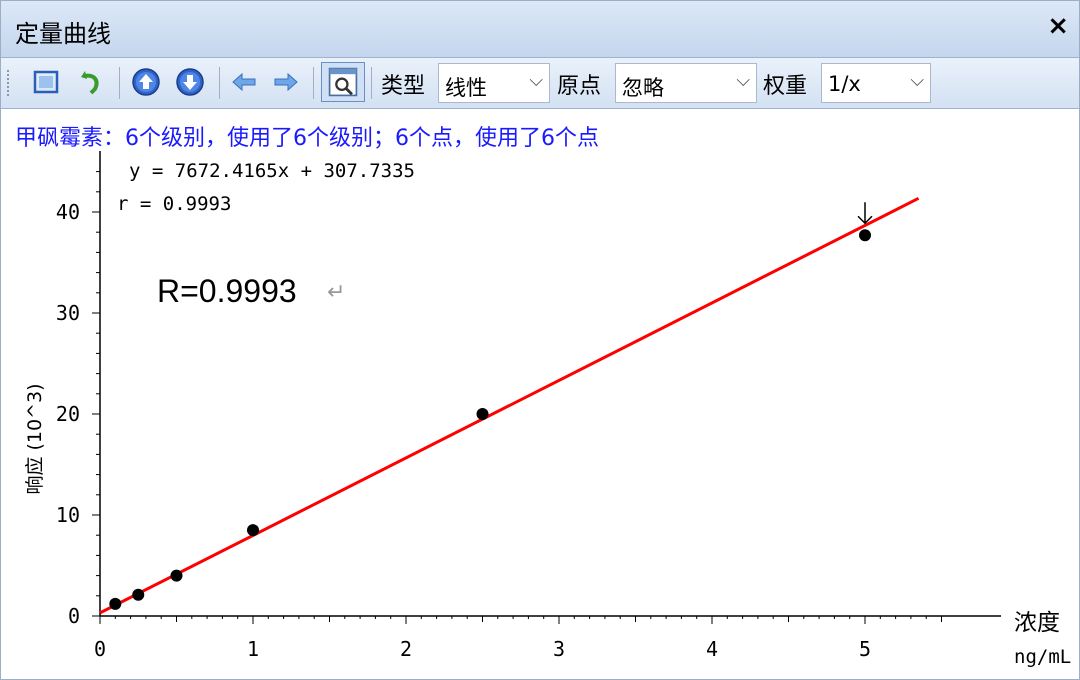 This screenshot has height=680, width=1080. Describe the element at coordinates (785, 86) in the screenshot. I see `weight-label: 权重` at that location.